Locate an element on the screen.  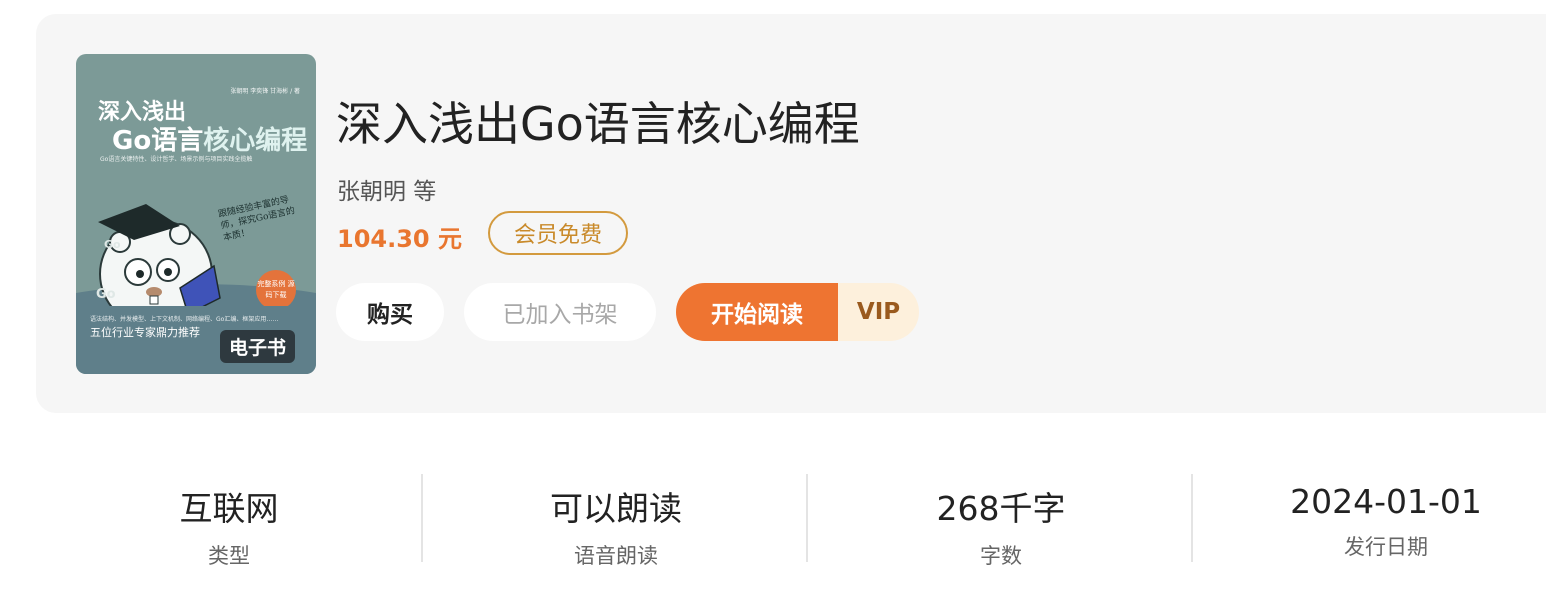
cover-recommend: 五位行业专家鼎力推荐 is located at coordinates (145, 332).